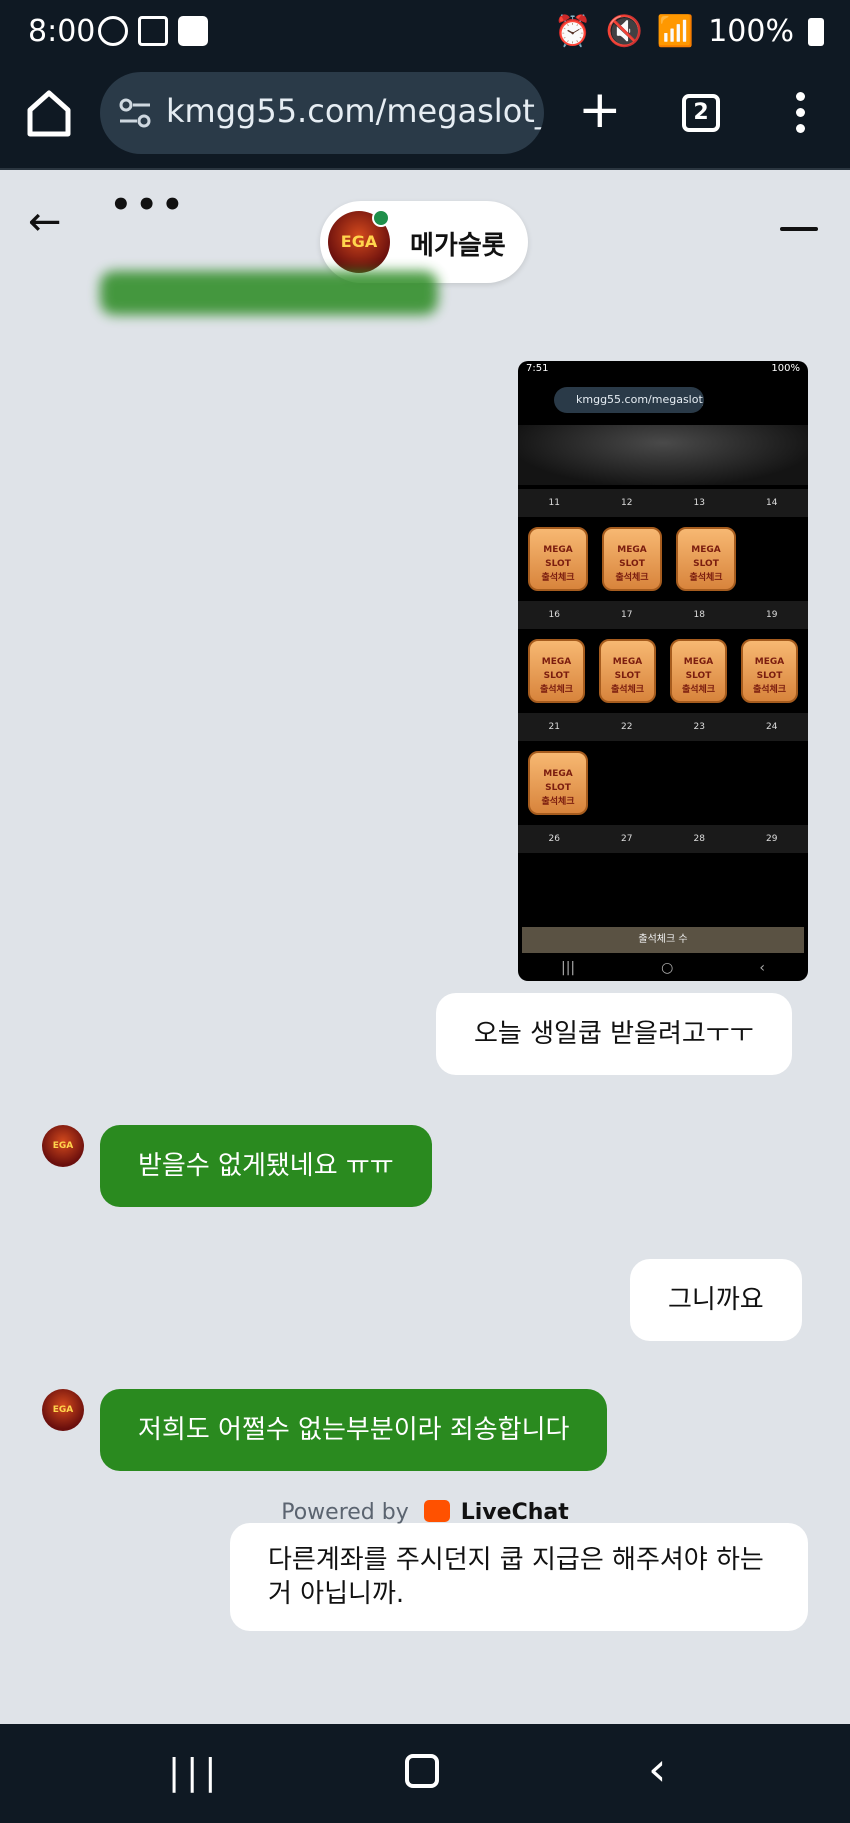 Image resolution: width=850 pixels, height=1823 pixels. I want to click on shot-icon-row: MEGA SLOT 출석체크 MEGA SLOT 출석체크 MEGA SLOT 출석체크, so click(663, 557).